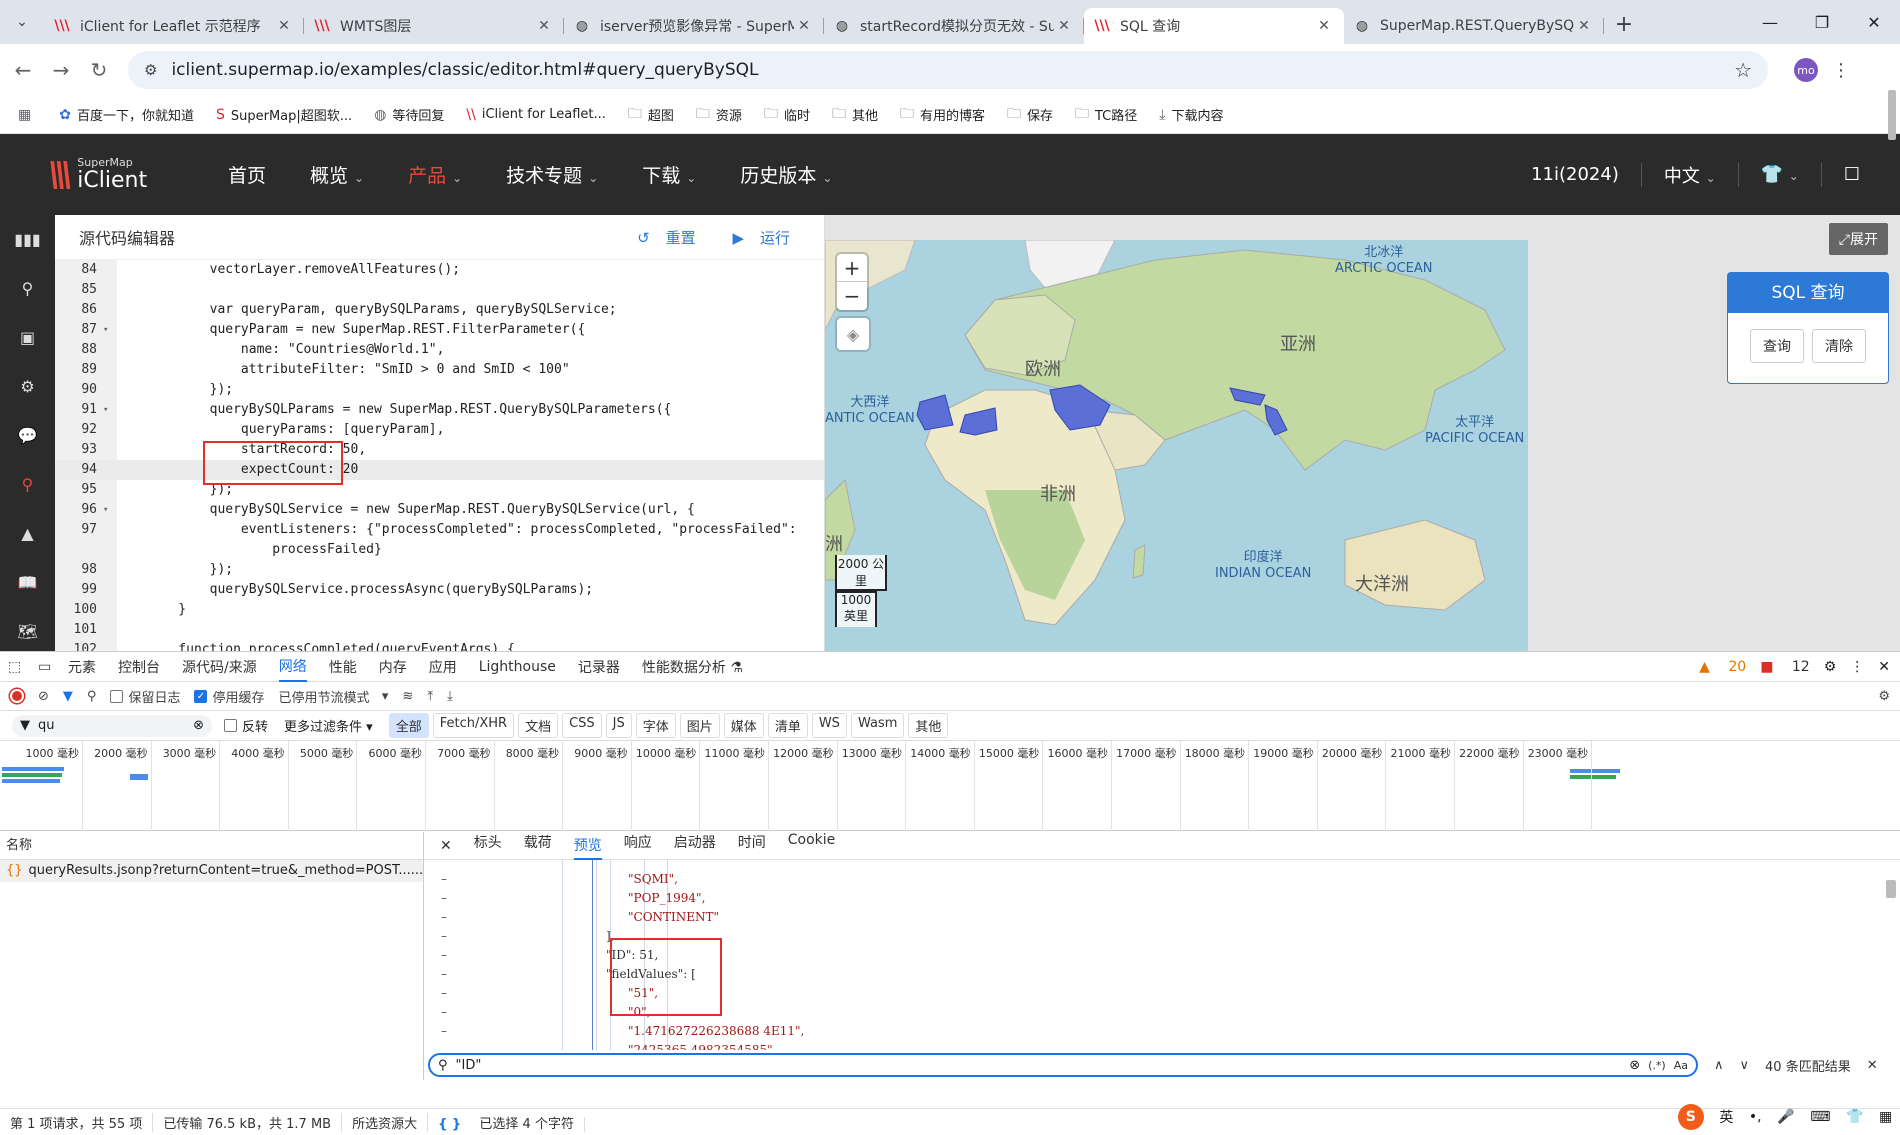  What do you see at coordinates (1806, 70) in the screenshot?
I see `profile-avatar: mo` at bounding box center [1806, 70].